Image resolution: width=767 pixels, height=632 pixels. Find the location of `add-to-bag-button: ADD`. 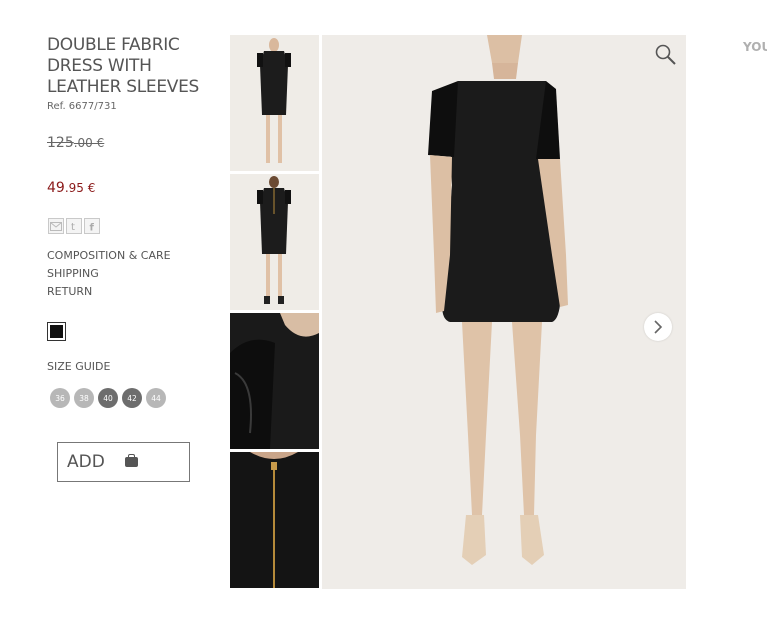

add-to-bag-button: ADD is located at coordinates (123, 462).